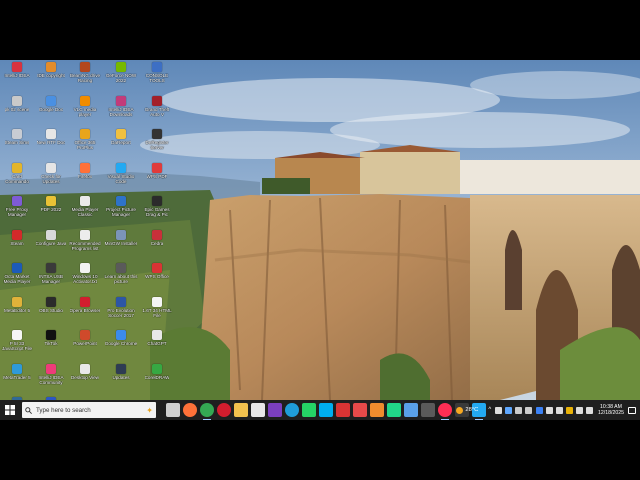 This screenshot has width=640, height=480. I want to click on taskbar-app-opera-gx, so click(444, 411).